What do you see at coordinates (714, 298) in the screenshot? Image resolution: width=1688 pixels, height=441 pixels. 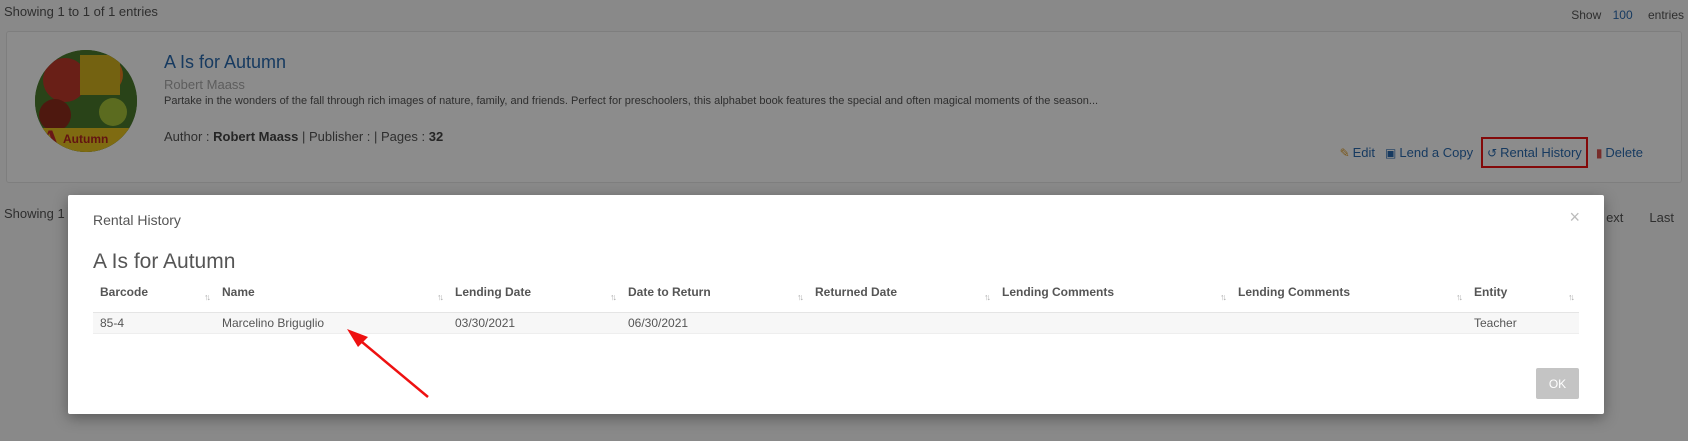 I see `column-header: Date to Return ↑↓` at bounding box center [714, 298].